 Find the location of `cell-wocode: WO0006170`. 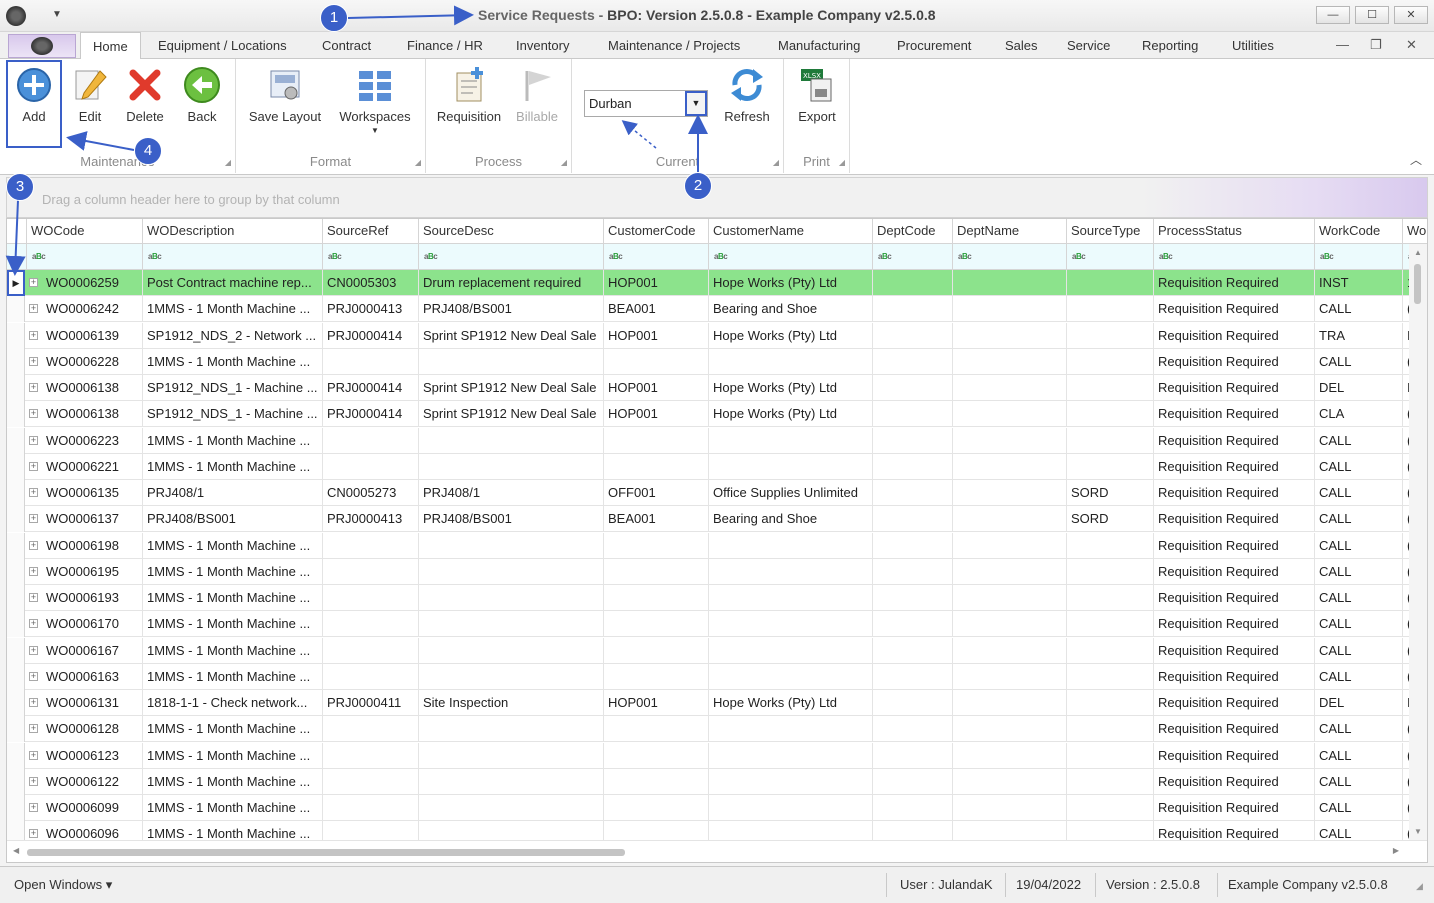

cell-wocode: WO0006170 is located at coordinates (92, 624).